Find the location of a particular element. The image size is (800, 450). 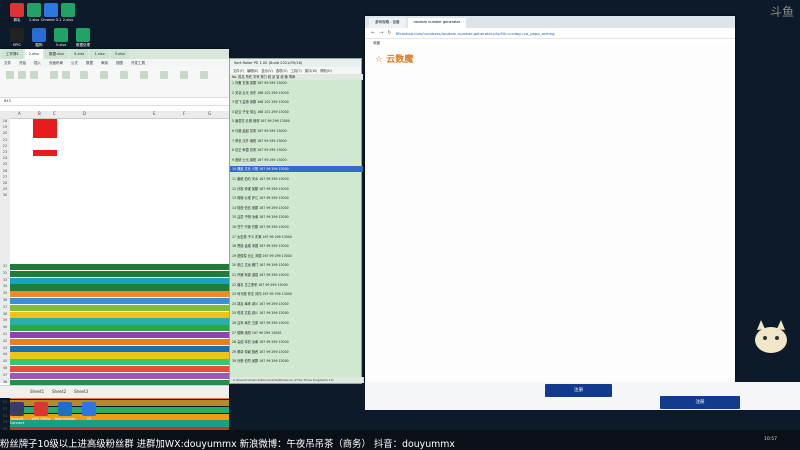

list-row: 2 关羽 云长 河东 168 101 299 13000 is located at coordinates (296, 92).